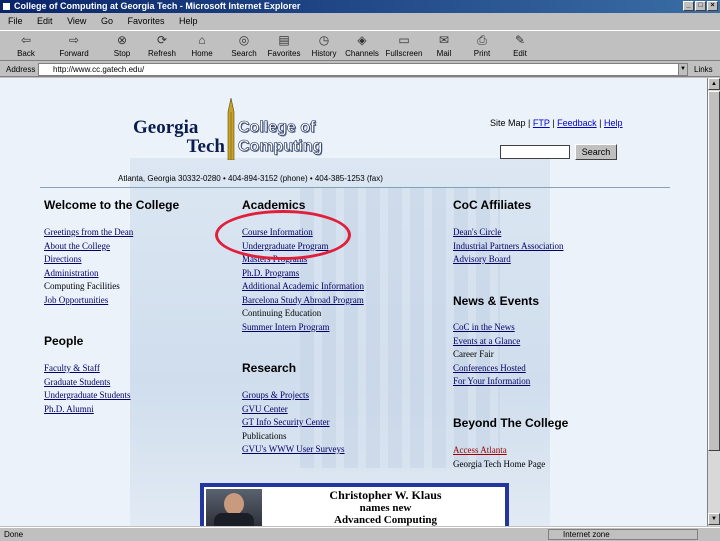  What do you see at coordinates (122, 40) in the screenshot?
I see `stop-icon: ⊗` at bounding box center [122, 40].